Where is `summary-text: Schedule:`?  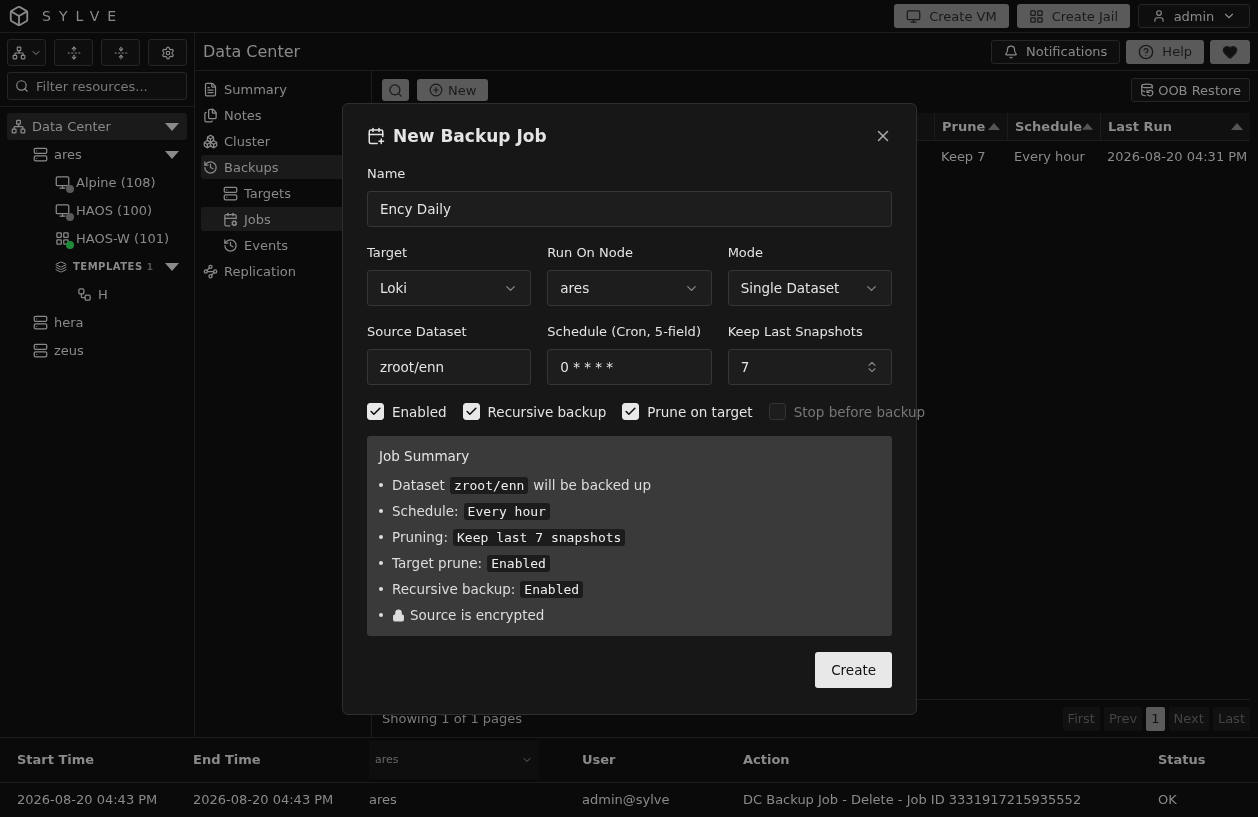
summary-text: Schedule: is located at coordinates (425, 511).